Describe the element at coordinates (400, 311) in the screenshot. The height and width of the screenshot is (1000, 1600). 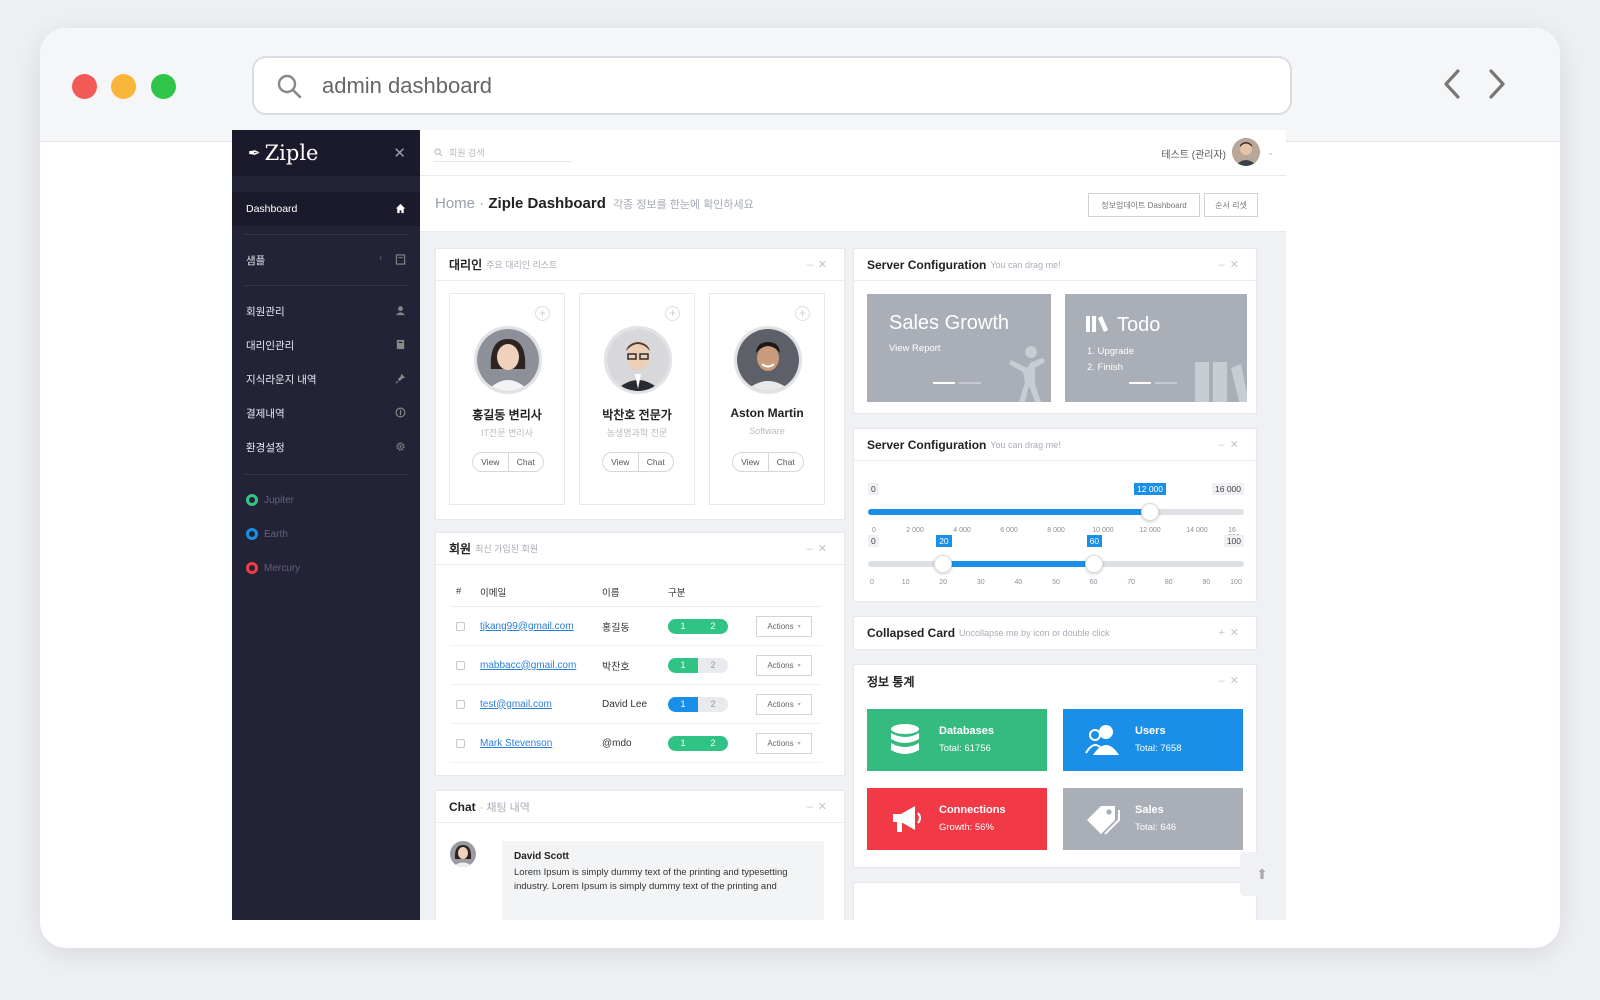
I see `user-icon` at that location.